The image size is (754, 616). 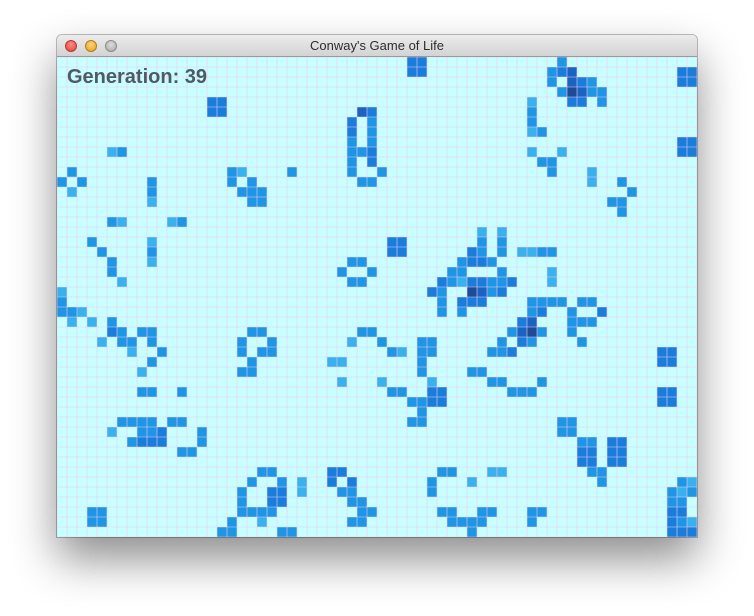 I want to click on window-title: Conway's Game of Life, so click(x=377, y=45).